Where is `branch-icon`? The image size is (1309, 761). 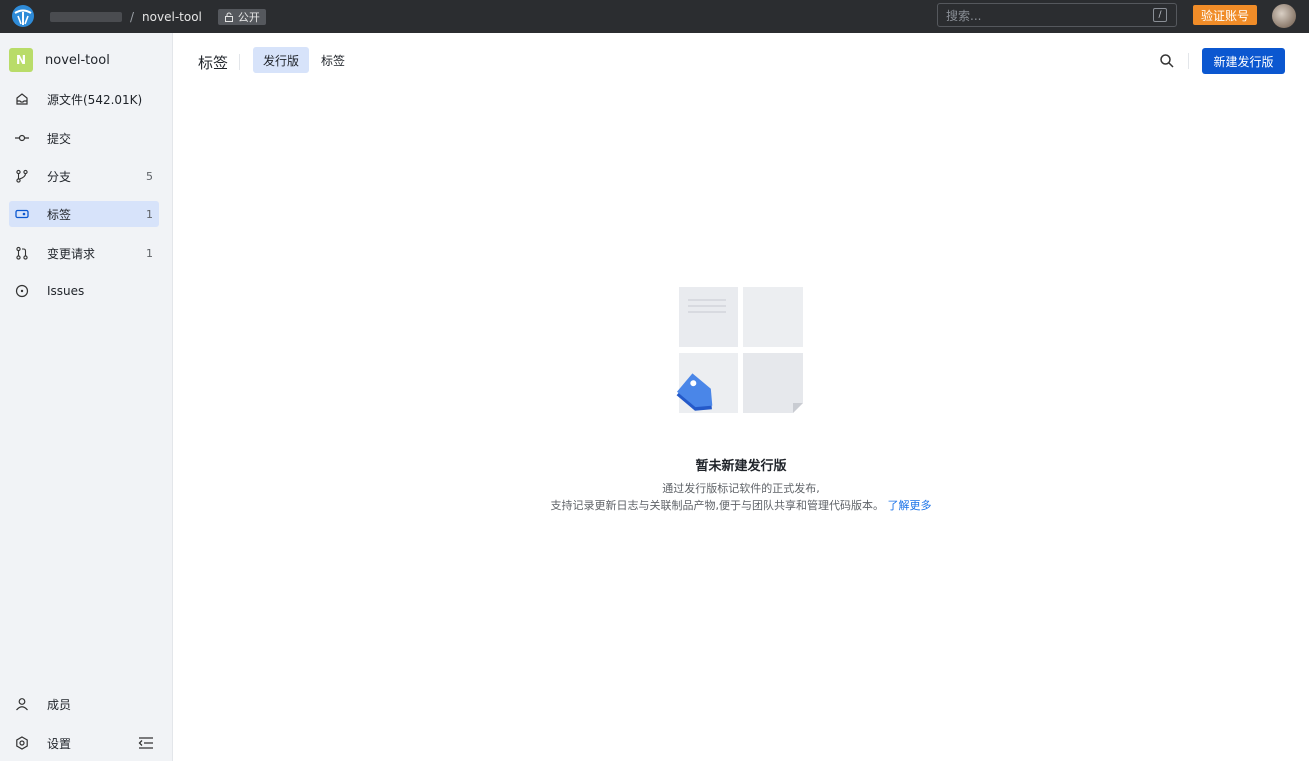 branch-icon is located at coordinates (22, 176).